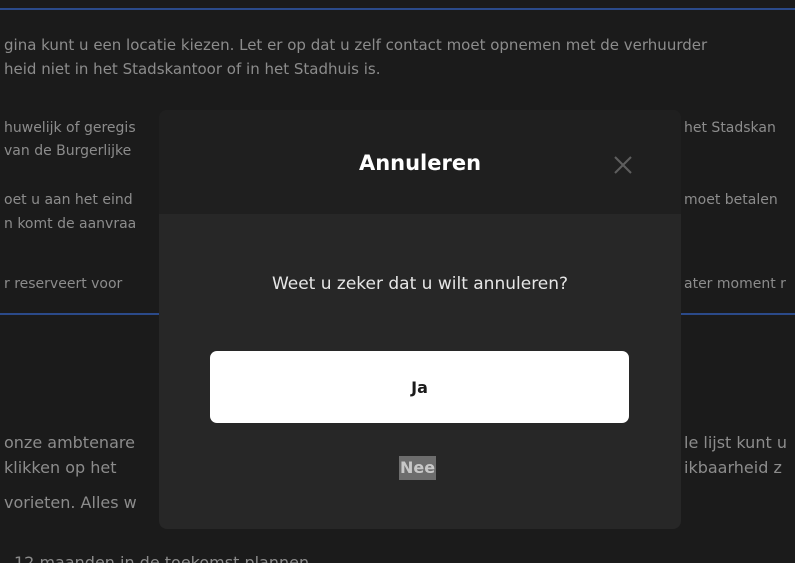 The image size is (795, 563). I want to click on background-text-fragment: huwelijk of geregis, so click(70, 128).